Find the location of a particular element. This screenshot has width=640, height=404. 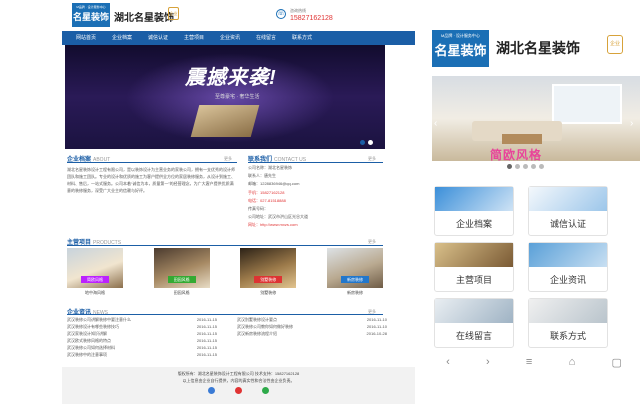

divider is located at coordinates (315, 162).